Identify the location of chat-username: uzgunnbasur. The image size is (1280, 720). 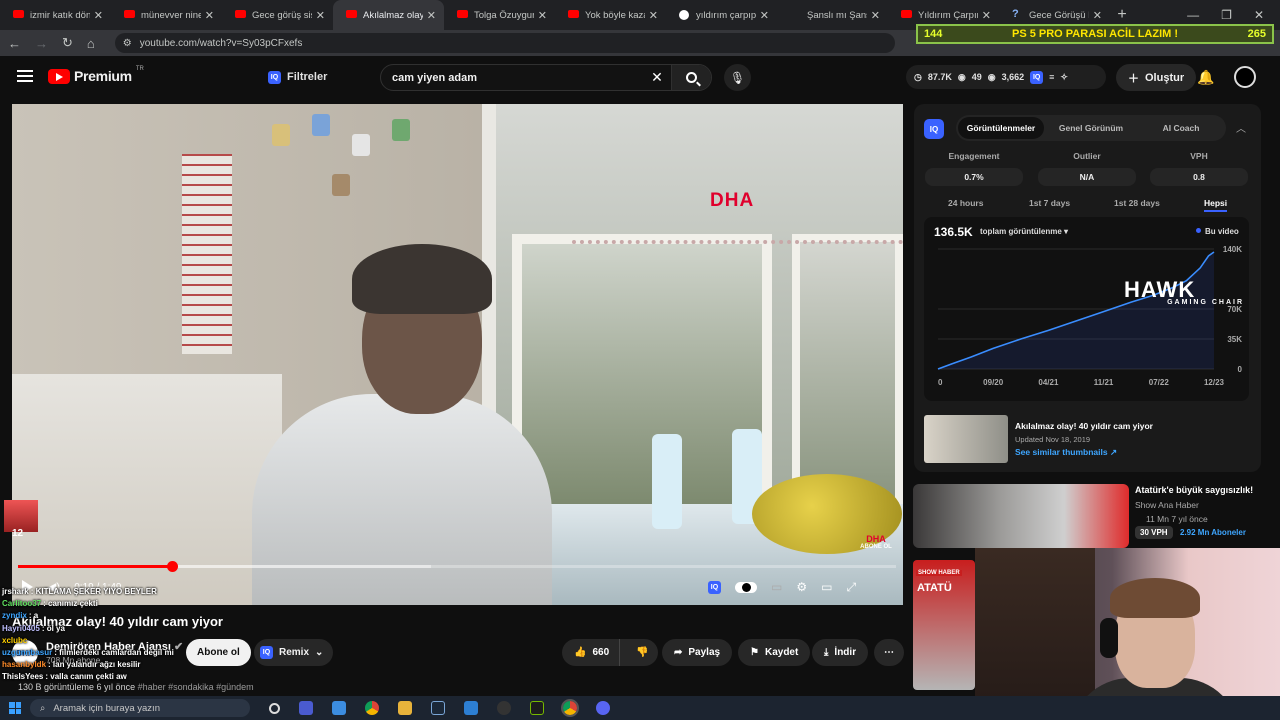
(27, 653).